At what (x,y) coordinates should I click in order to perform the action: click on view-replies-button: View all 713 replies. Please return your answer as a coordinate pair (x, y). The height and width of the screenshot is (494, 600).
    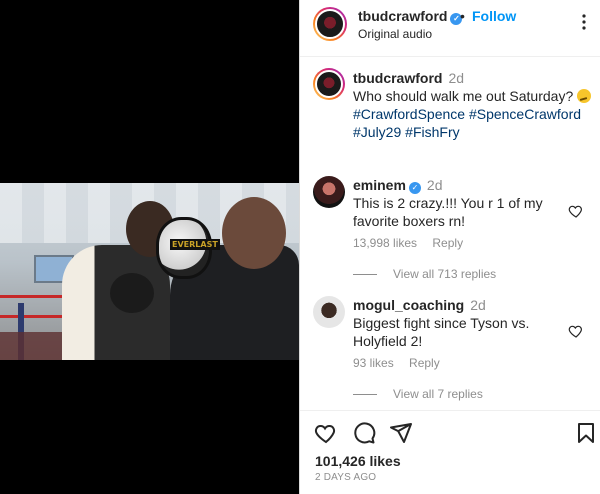
    Looking at the image, I should click on (424, 274).